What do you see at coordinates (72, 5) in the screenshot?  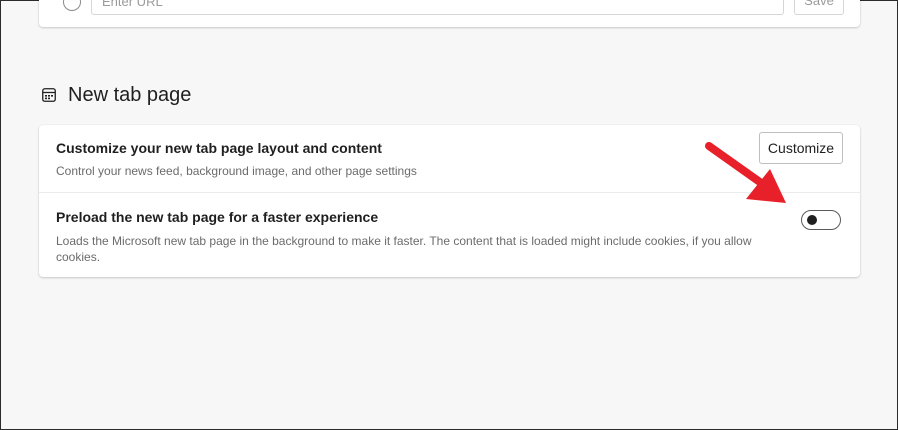 I see `custom-url-radio` at bounding box center [72, 5].